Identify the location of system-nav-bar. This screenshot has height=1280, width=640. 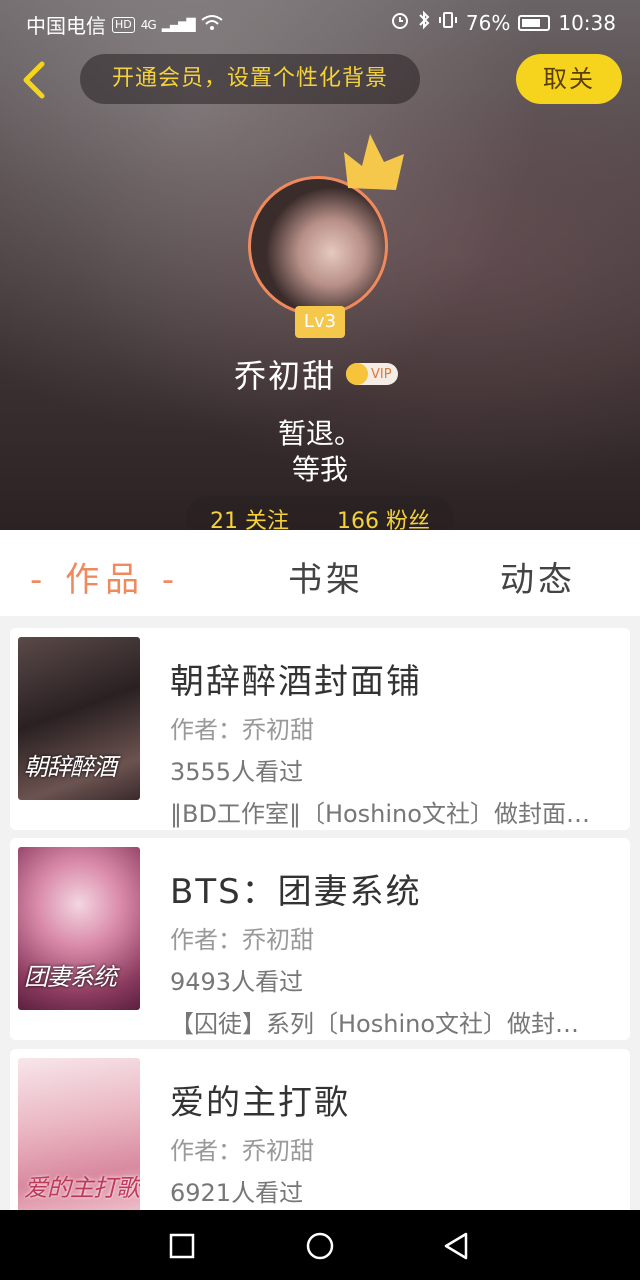
(320, 1245).